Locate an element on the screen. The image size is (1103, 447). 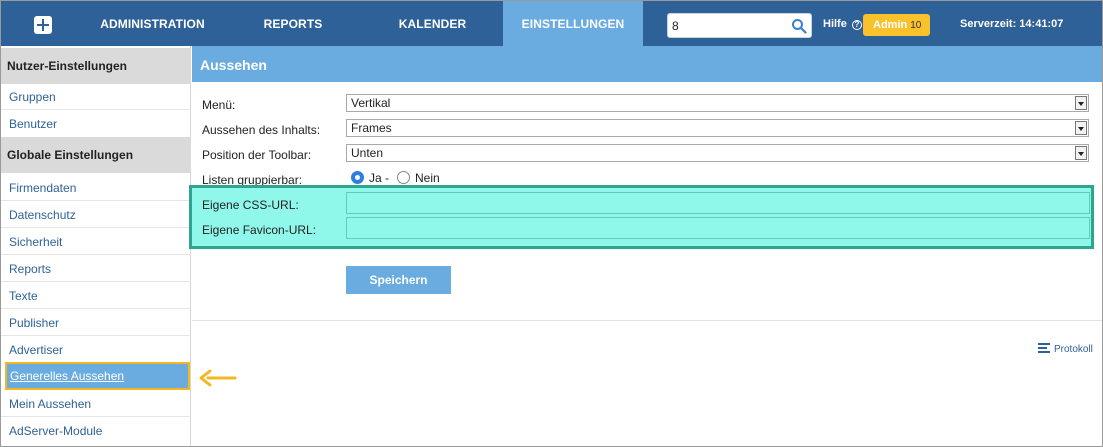
protokoll-link: Protokoll is located at coordinates (1065, 349).